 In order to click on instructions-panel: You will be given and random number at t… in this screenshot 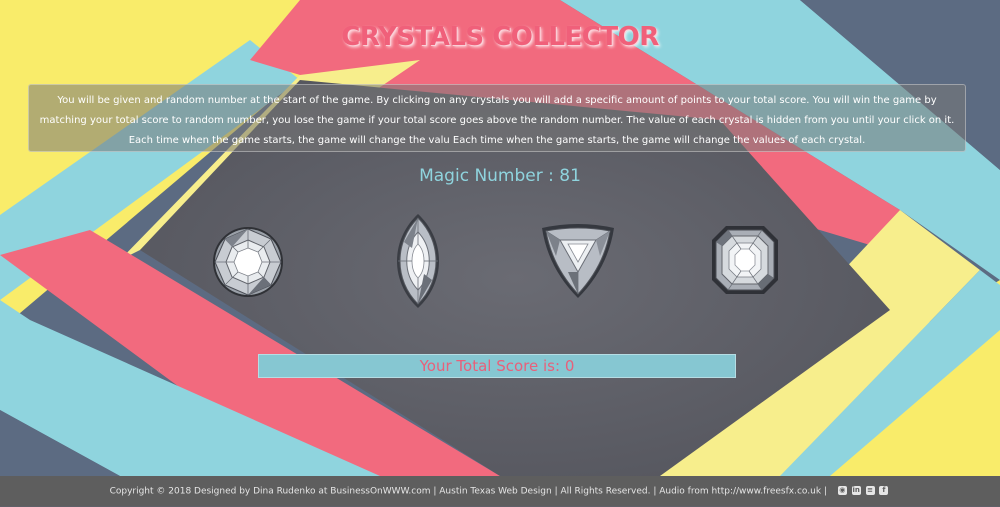, I will do `click(497, 118)`.